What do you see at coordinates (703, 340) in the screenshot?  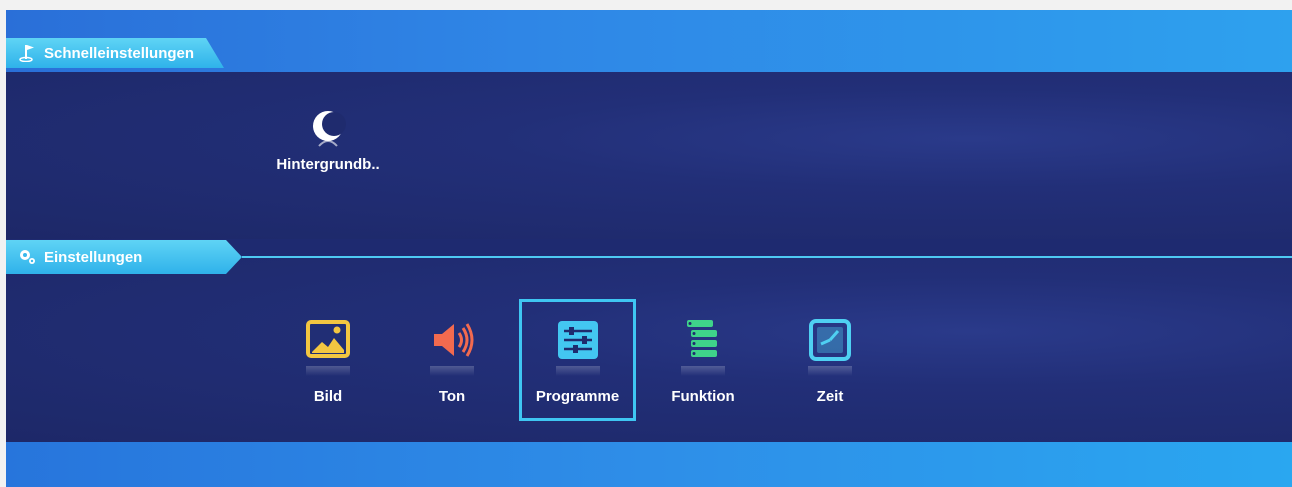 I see `list-stack-icon` at bounding box center [703, 340].